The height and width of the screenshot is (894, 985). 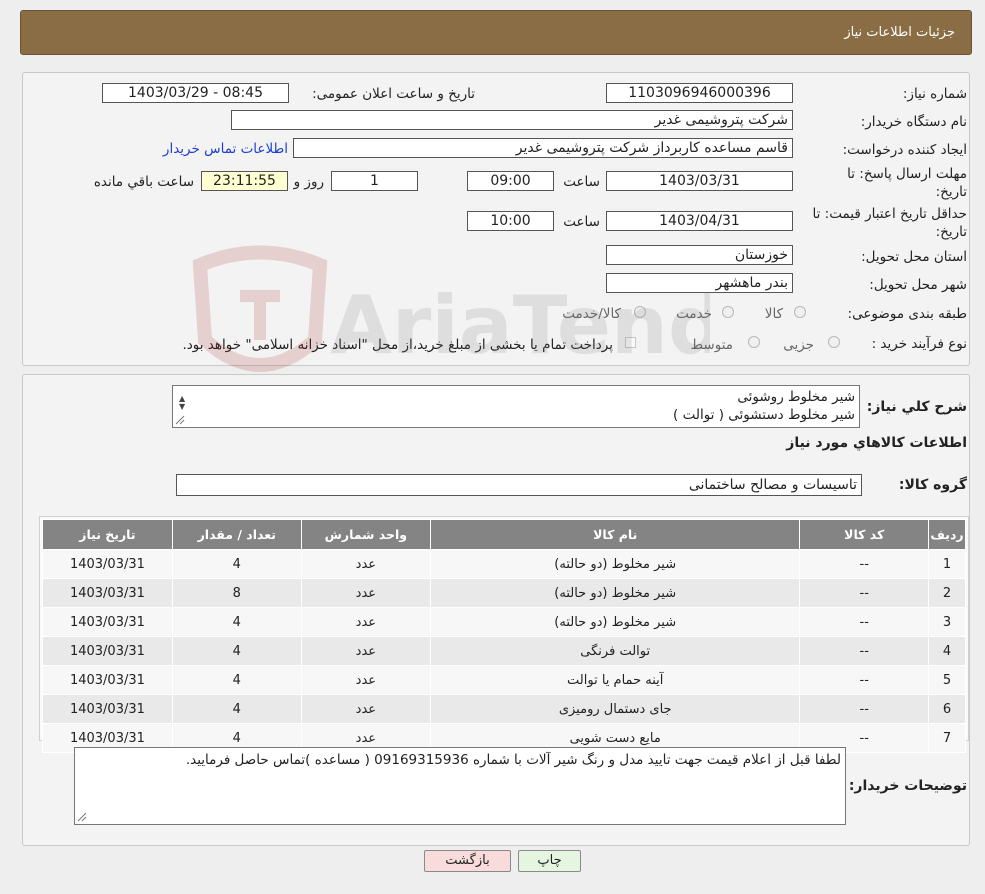 What do you see at coordinates (904, 150) in the screenshot?
I see `creator-label: ایجاد کننده درخواست:` at bounding box center [904, 150].